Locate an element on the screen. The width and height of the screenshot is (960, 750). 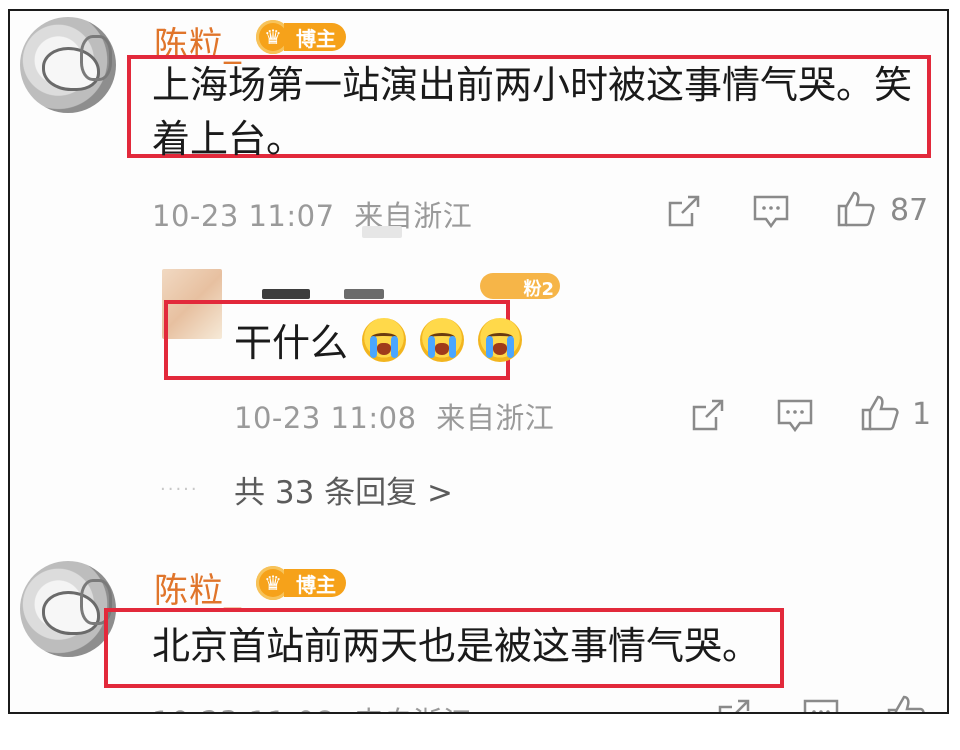
reply-meta: 10-23 11:08 来自浙江 is located at coordinates (394, 416).